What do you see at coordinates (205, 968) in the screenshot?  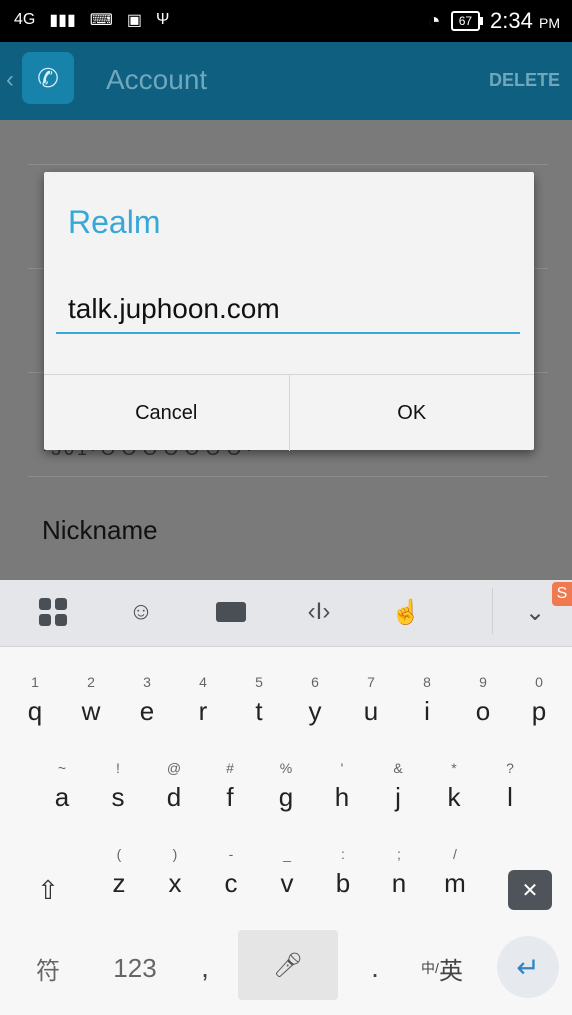 I see `comma-key: ,` at bounding box center [205, 968].